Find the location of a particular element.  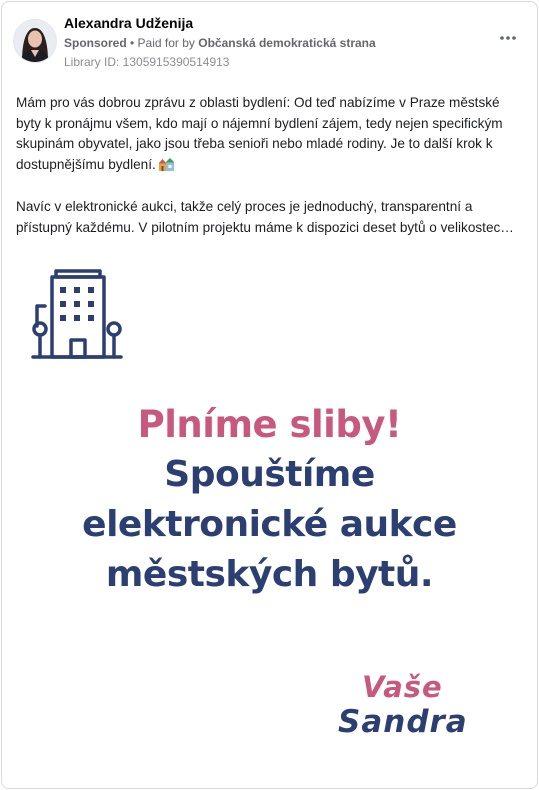

signature-line: Vaše is located at coordinates (402, 687).